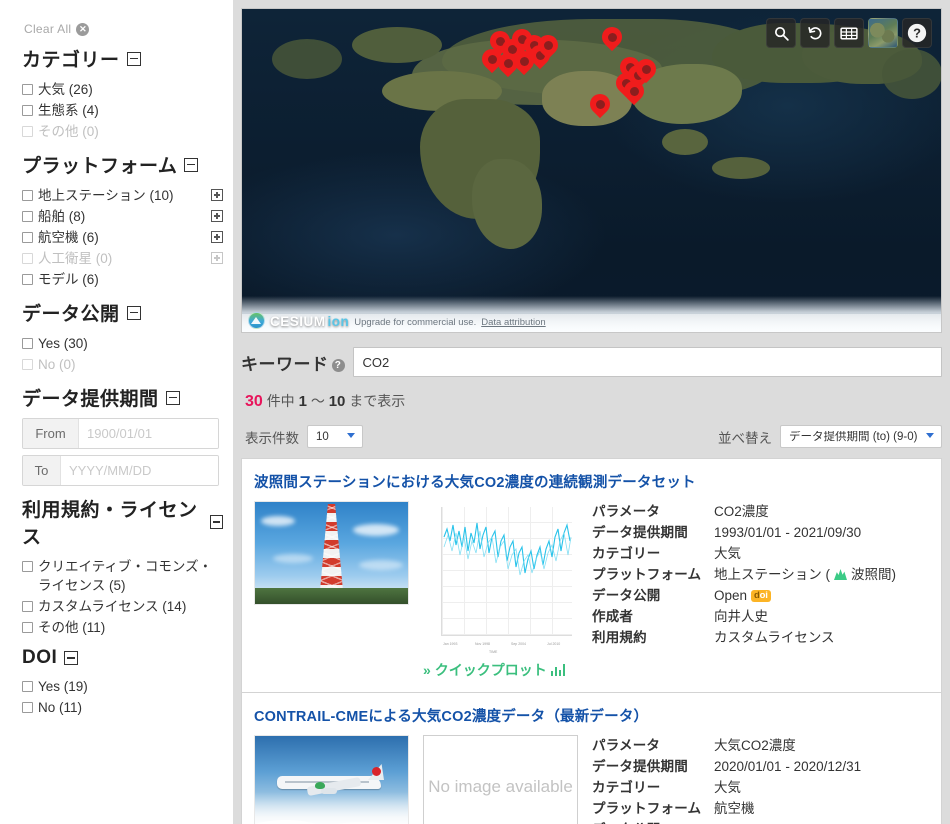 The image size is (950, 824). What do you see at coordinates (122, 343) in the screenshot?
I see `facet-option-data-open-0: Yes (30)` at bounding box center [122, 343].